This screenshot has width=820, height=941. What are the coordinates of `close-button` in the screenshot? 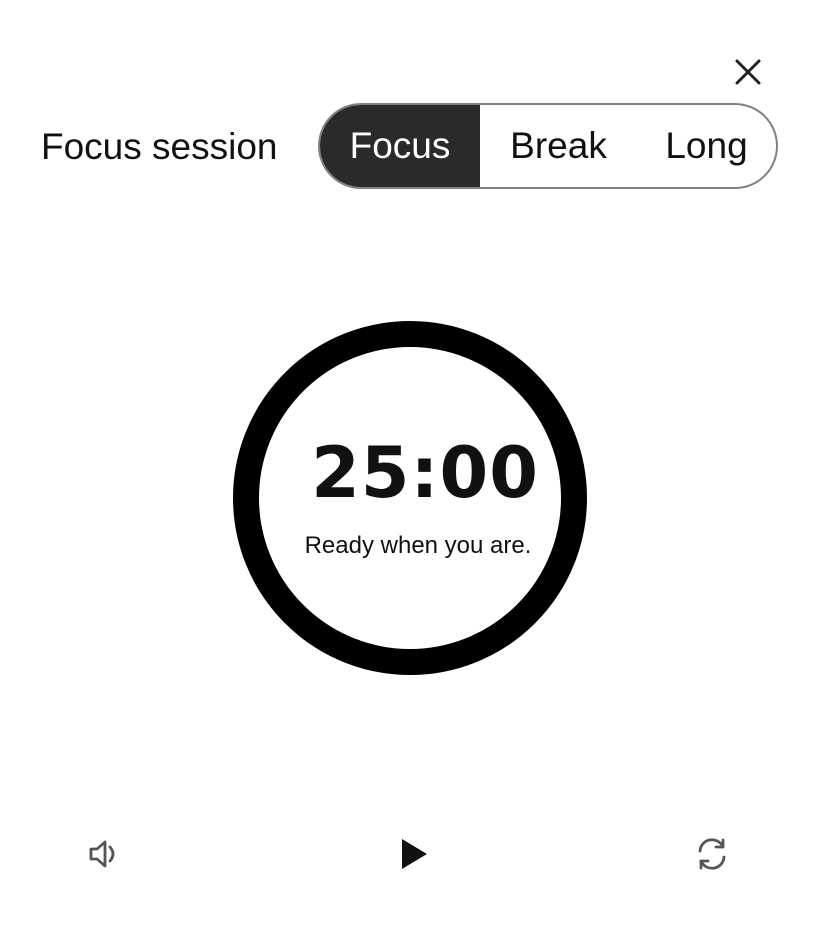 It's located at (748, 72).